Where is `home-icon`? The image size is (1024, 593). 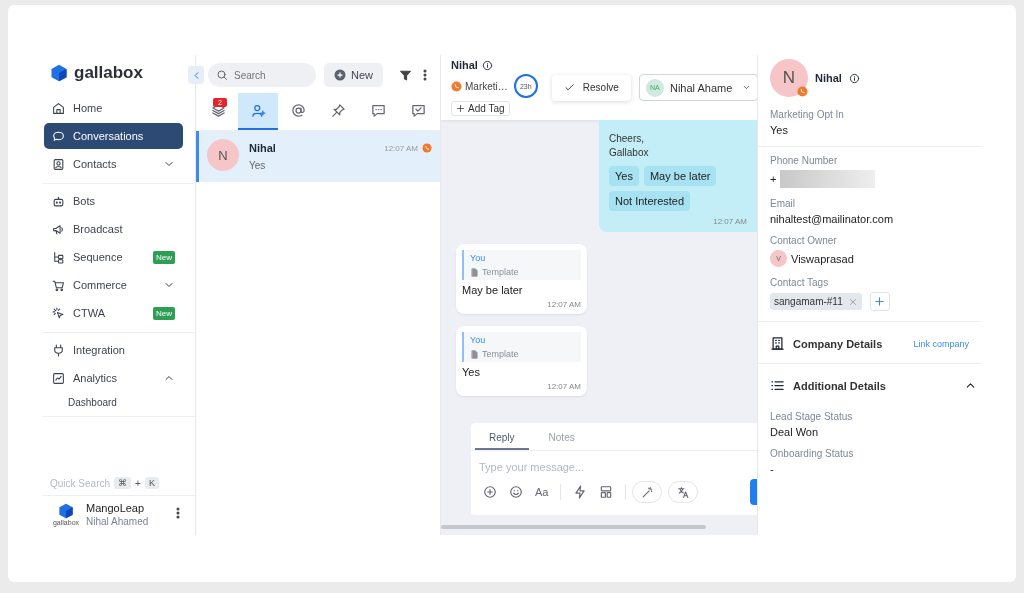 home-icon is located at coordinates (58, 108).